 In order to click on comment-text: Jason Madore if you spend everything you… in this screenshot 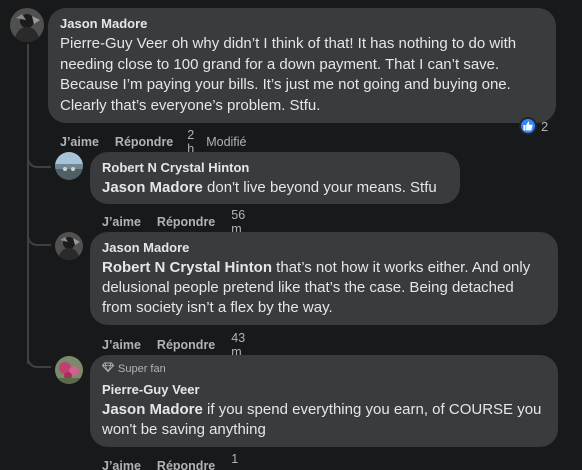, I will do `click(324, 420)`.